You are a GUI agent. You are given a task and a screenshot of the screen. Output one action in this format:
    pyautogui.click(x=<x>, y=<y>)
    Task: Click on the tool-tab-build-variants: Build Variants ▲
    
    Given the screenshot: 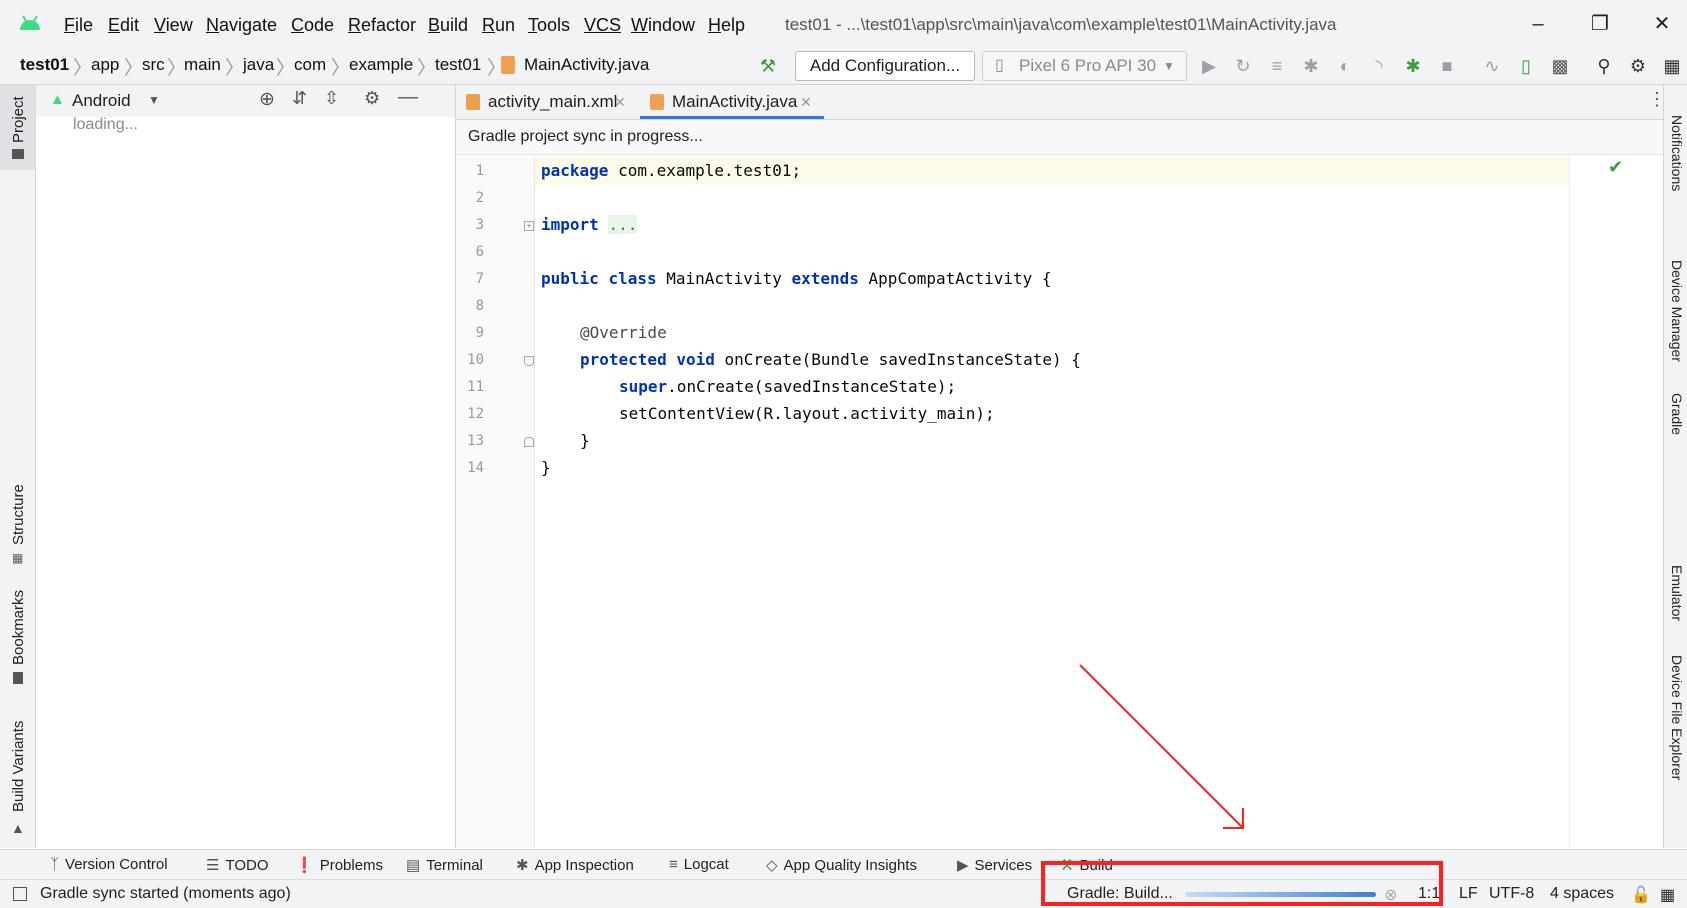 What is the action you would take?
    pyautogui.click(x=17, y=770)
    